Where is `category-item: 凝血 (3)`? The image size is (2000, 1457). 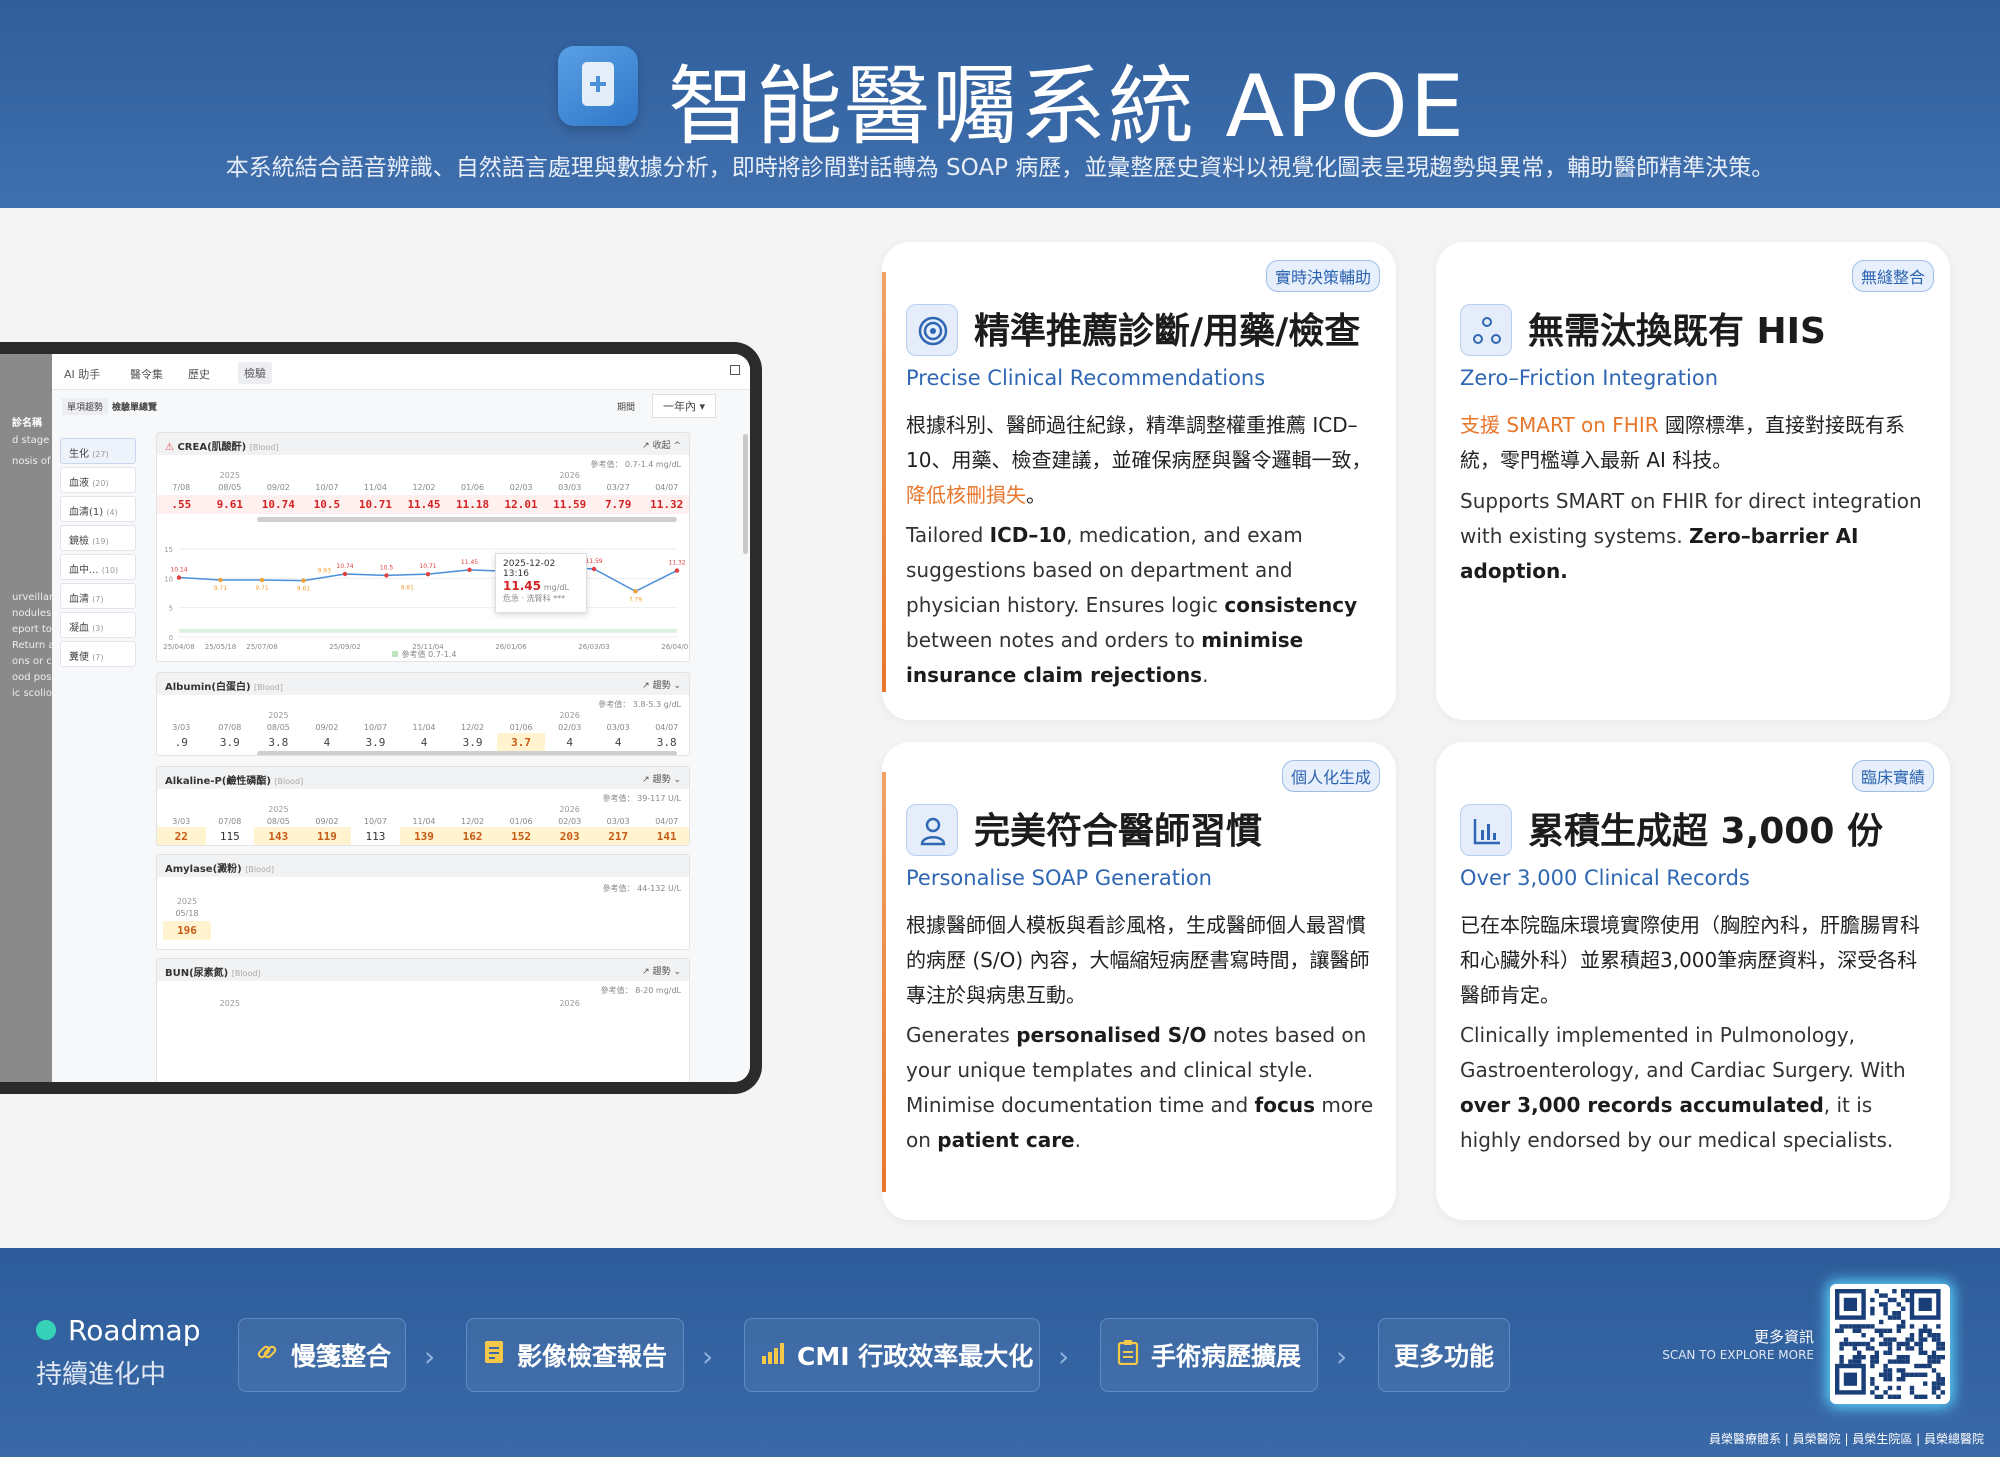
category-item: 凝血 (3) is located at coordinates (98, 625).